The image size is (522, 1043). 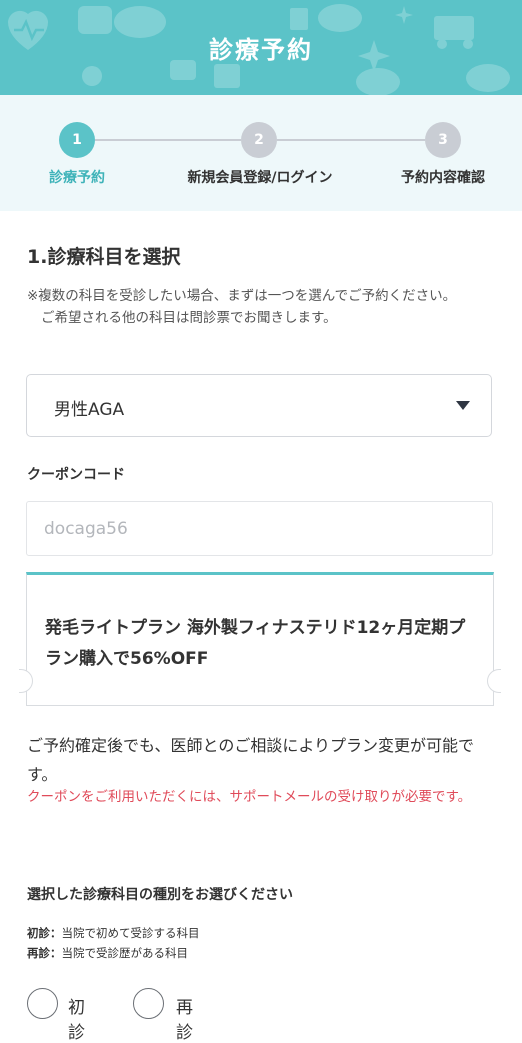 What do you see at coordinates (104, 257) in the screenshot?
I see `department-section-title: 1.診療科目を選択` at bounding box center [104, 257].